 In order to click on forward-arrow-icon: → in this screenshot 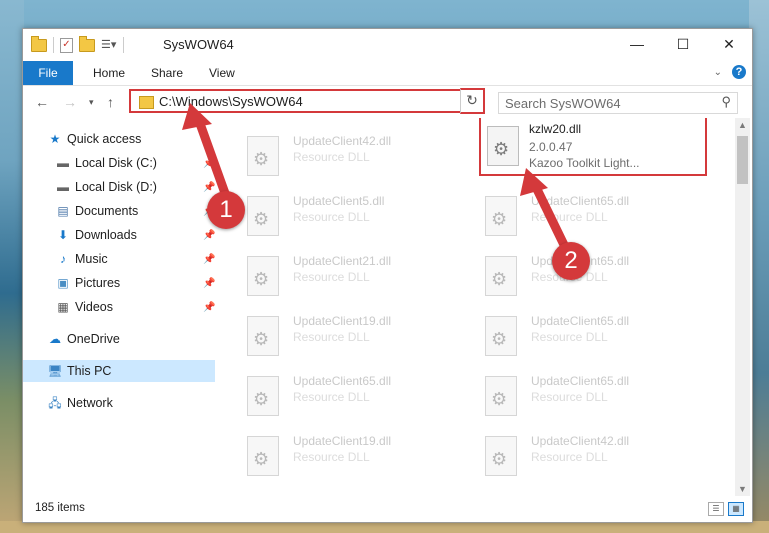, I will do `click(70, 102)`.